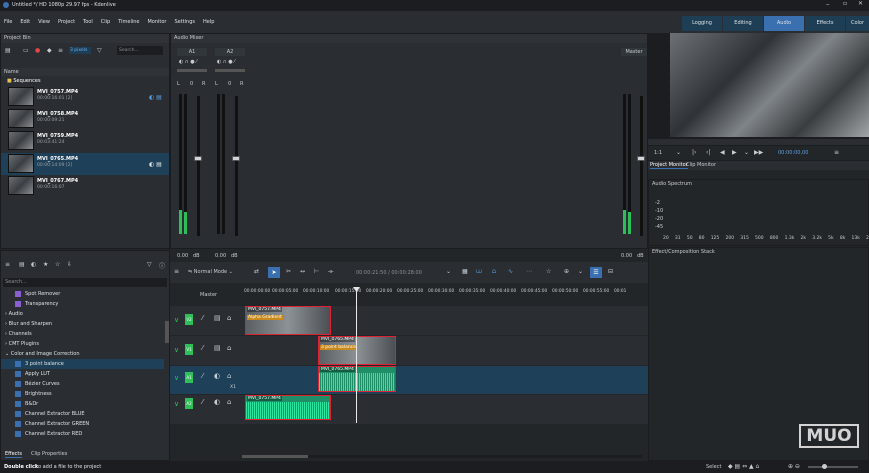 The image size is (869, 473). I want to click on ripple-icon: ⊢, so click(316, 271).